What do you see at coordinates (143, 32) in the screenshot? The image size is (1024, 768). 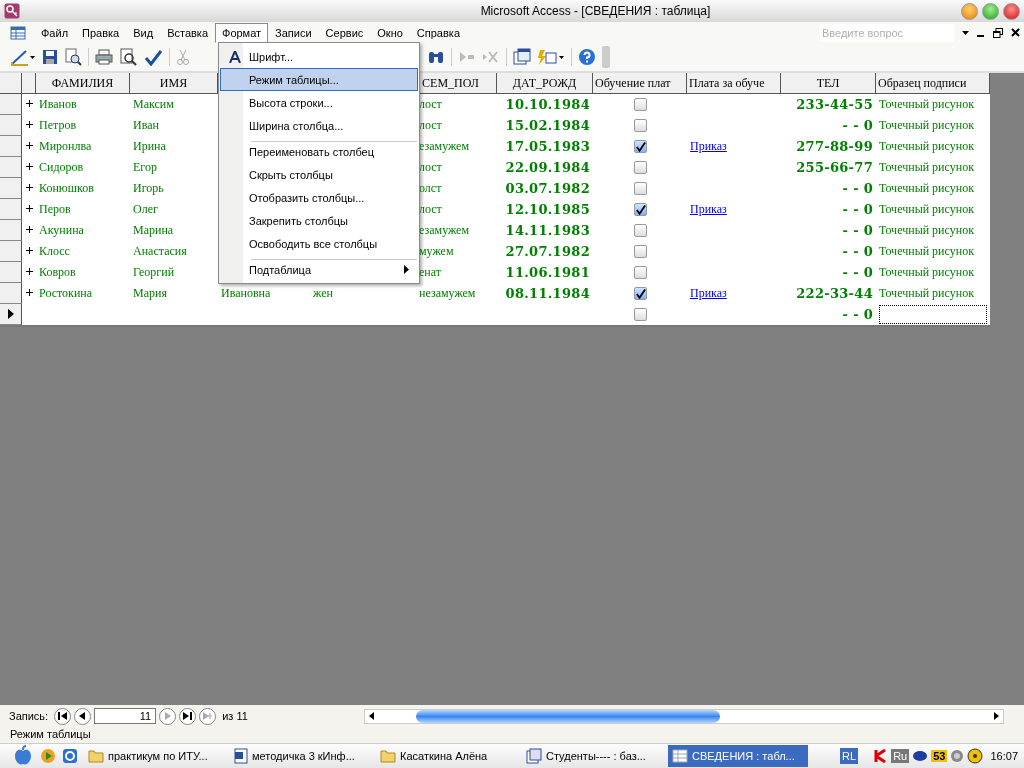 I see `menu-item: Вид` at bounding box center [143, 32].